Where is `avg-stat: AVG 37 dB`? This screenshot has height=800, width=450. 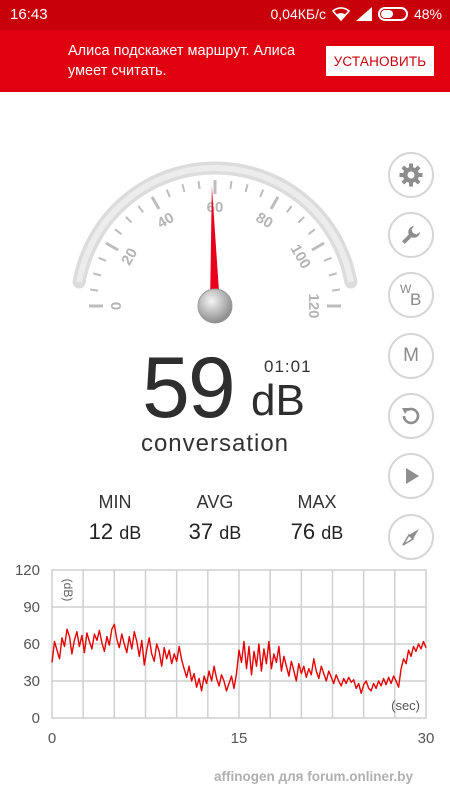 avg-stat: AVG 37 dB is located at coordinates (215, 518).